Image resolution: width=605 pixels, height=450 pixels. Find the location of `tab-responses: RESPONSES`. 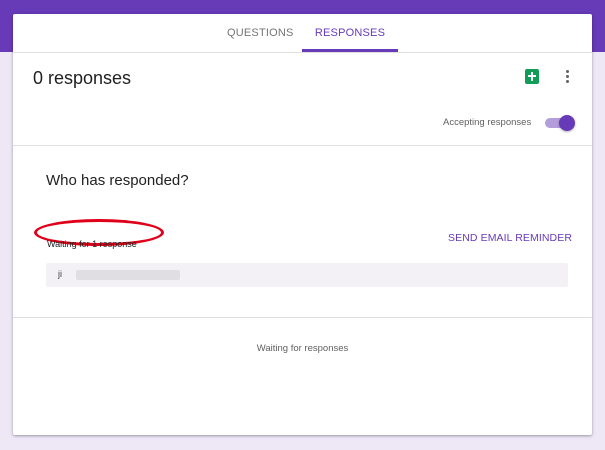

tab-responses: RESPONSES is located at coordinates (350, 33).